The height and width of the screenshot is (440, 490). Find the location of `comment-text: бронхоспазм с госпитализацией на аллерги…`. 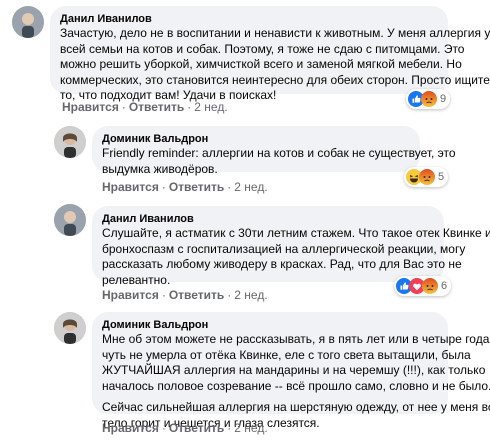

comment-text: бронхоспазм с госпитализацией на аллерги… is located at coordinates (284, 248).